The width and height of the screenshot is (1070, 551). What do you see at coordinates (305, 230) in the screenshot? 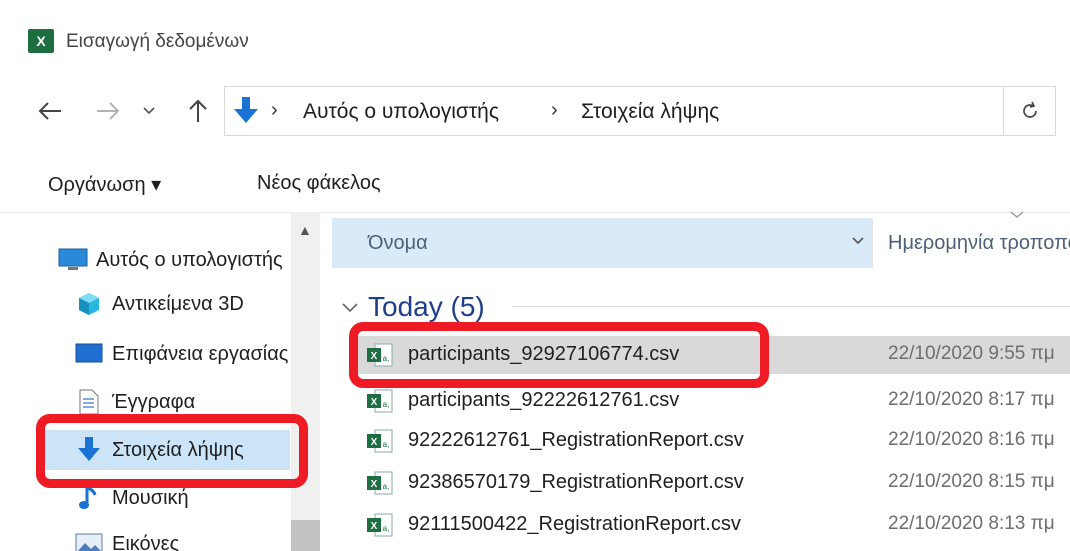
I see `scroll-up-icon: ▲` at bounding box center [305, 230].